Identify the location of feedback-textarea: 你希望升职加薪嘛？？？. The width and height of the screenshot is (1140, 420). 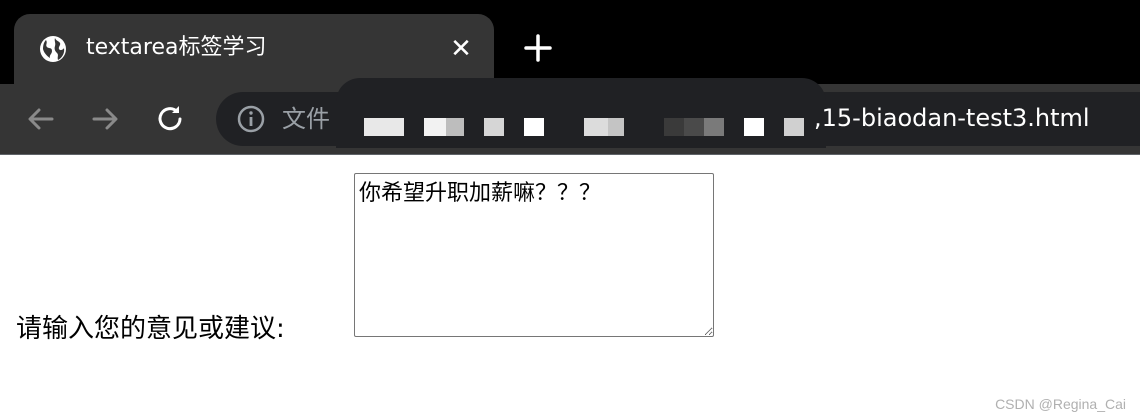
(534, 255).